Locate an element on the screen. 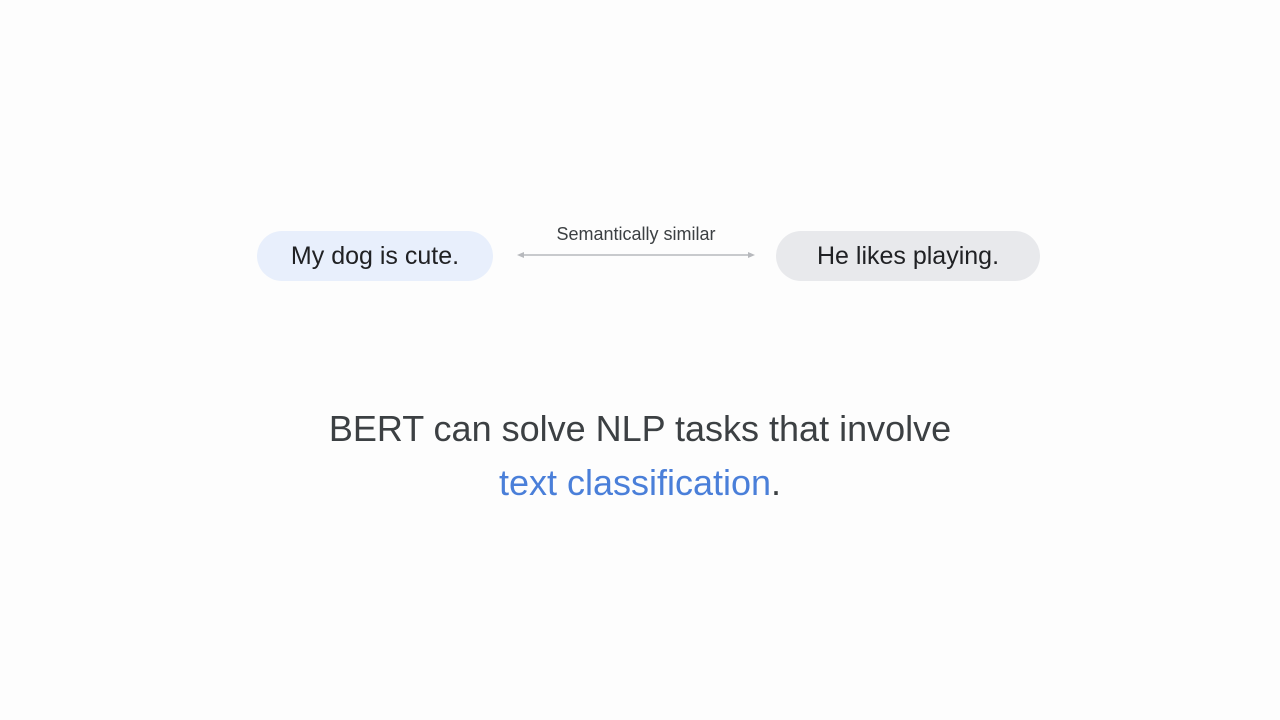  double-arrow-icon is located at coordinates (636, 255).